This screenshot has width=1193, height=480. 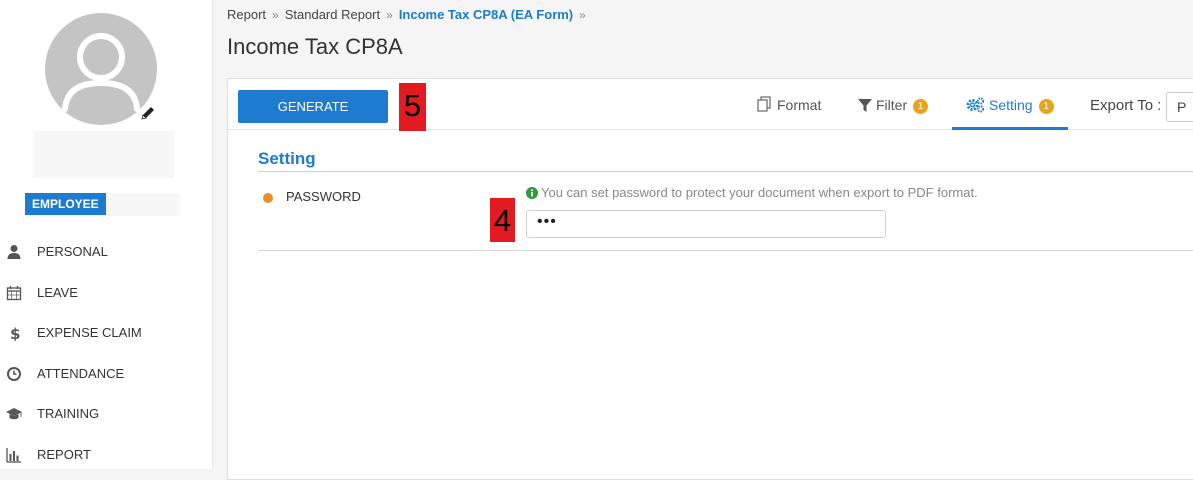 I want to click on role-row: EMPLOYEE, so click(x=102, y=204).